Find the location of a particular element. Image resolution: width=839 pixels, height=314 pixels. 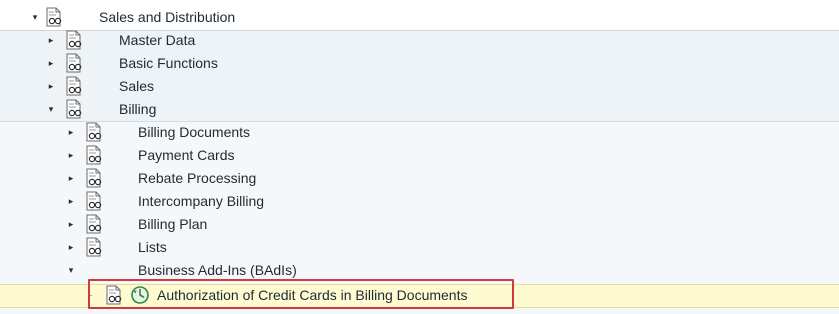

tree-node-label: Intercompany Billing is located at coordinates (201, 201).